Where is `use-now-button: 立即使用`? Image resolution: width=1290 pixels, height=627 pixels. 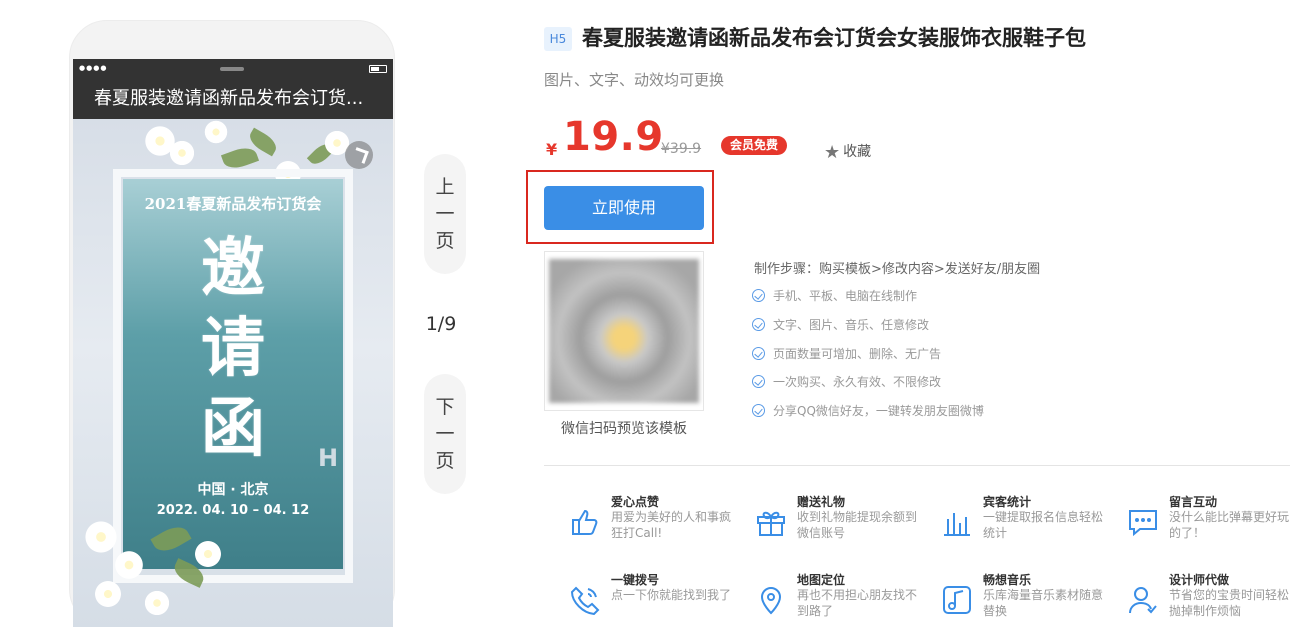
use-now-button: 立即使用 is located at coordinates (624, 208).